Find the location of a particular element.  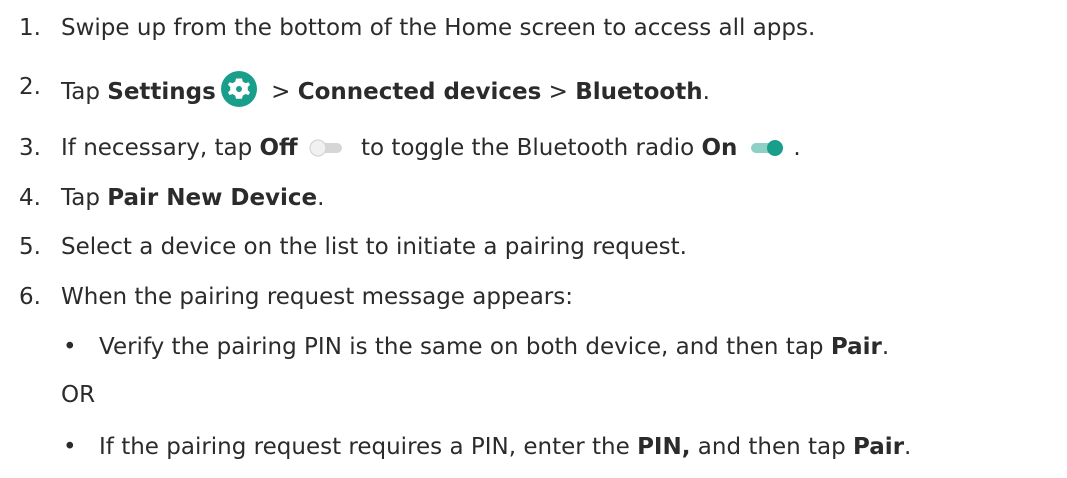

bluetooth-label: Bluetooth is located at coordinates (639, 92).